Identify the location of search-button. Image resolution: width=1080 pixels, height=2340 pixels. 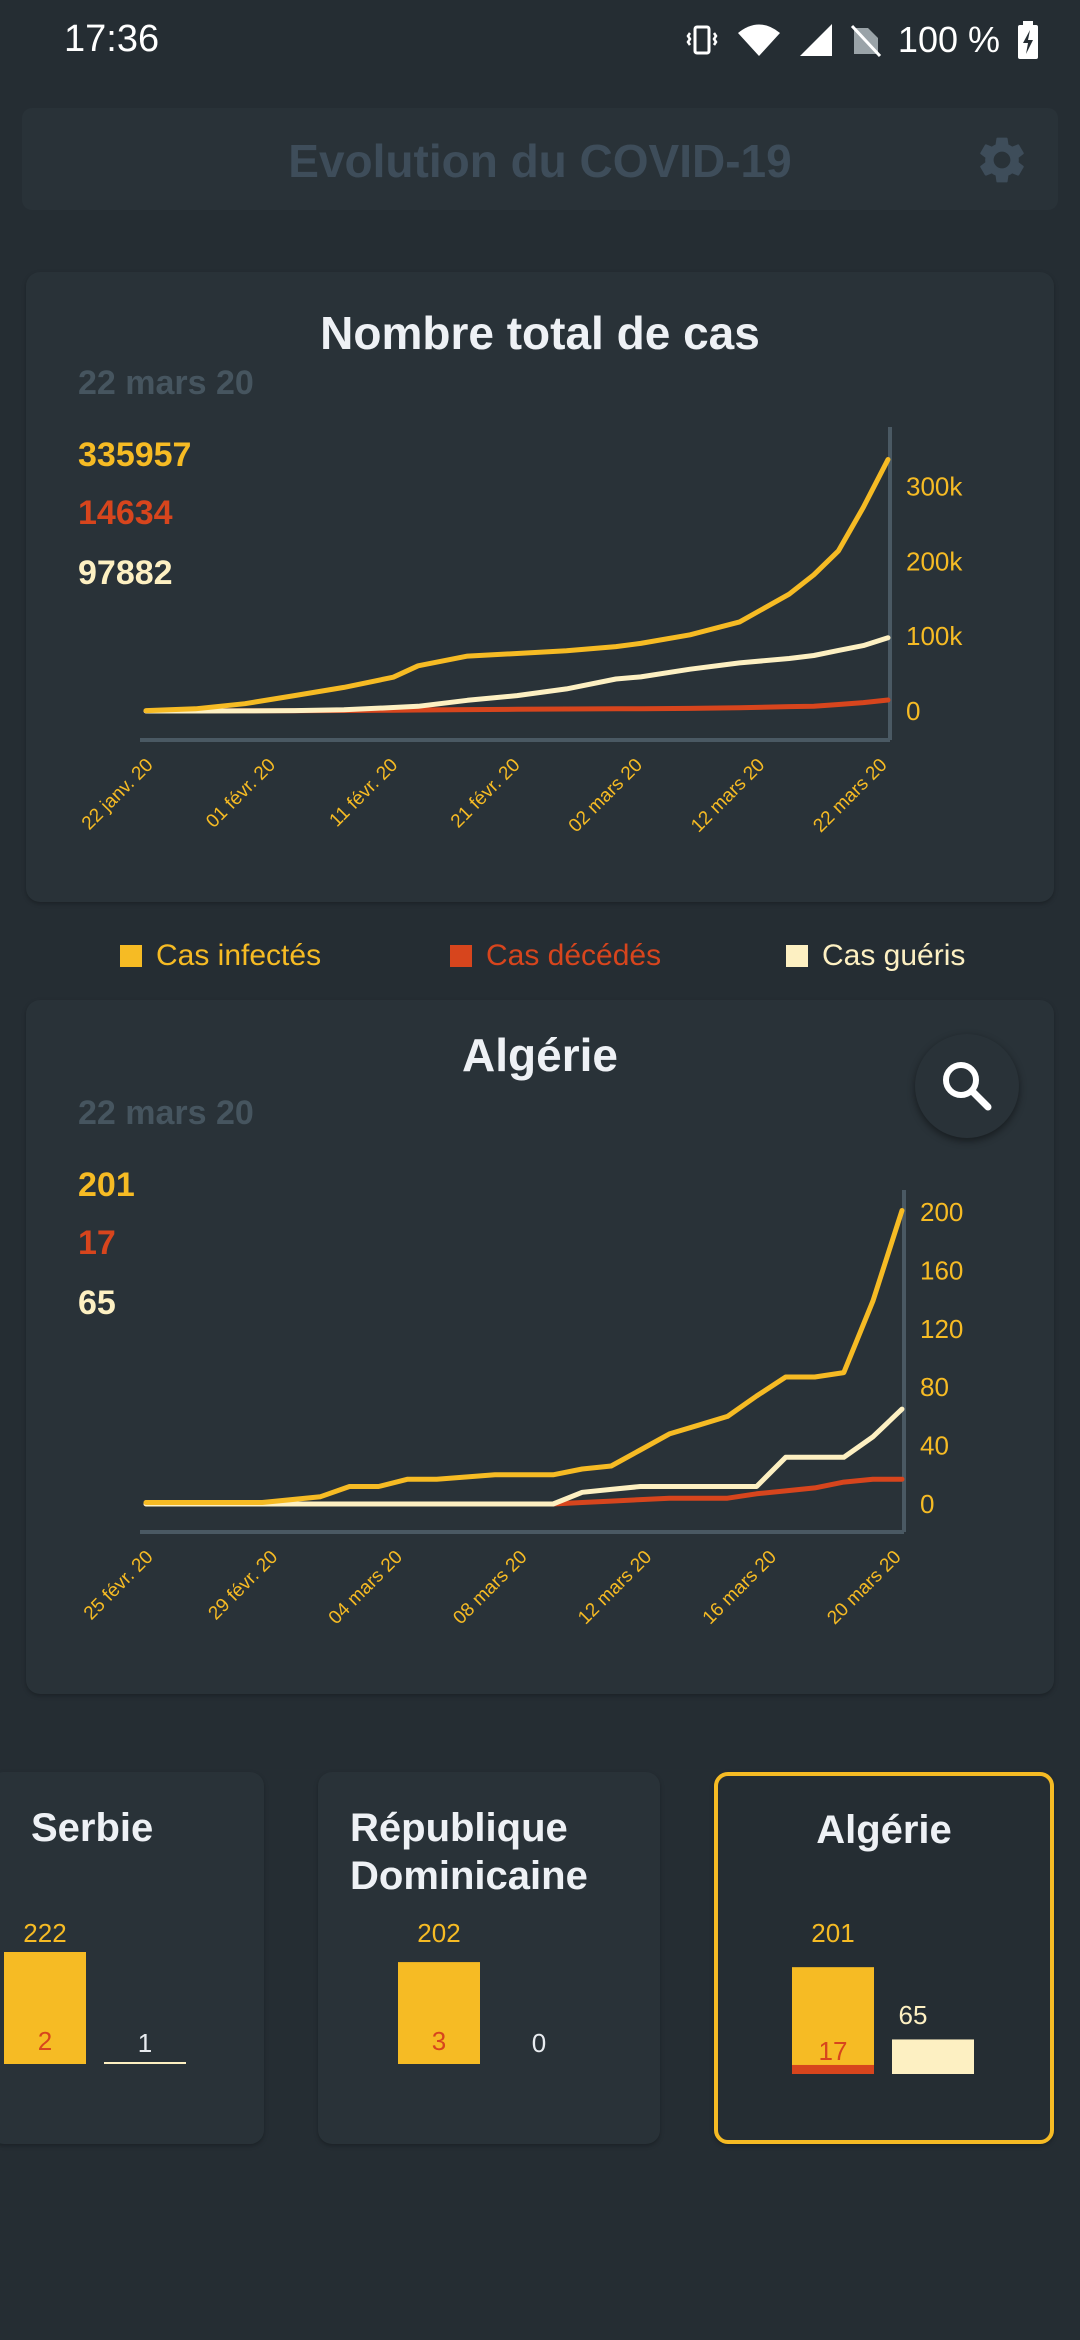
(967, 1086).